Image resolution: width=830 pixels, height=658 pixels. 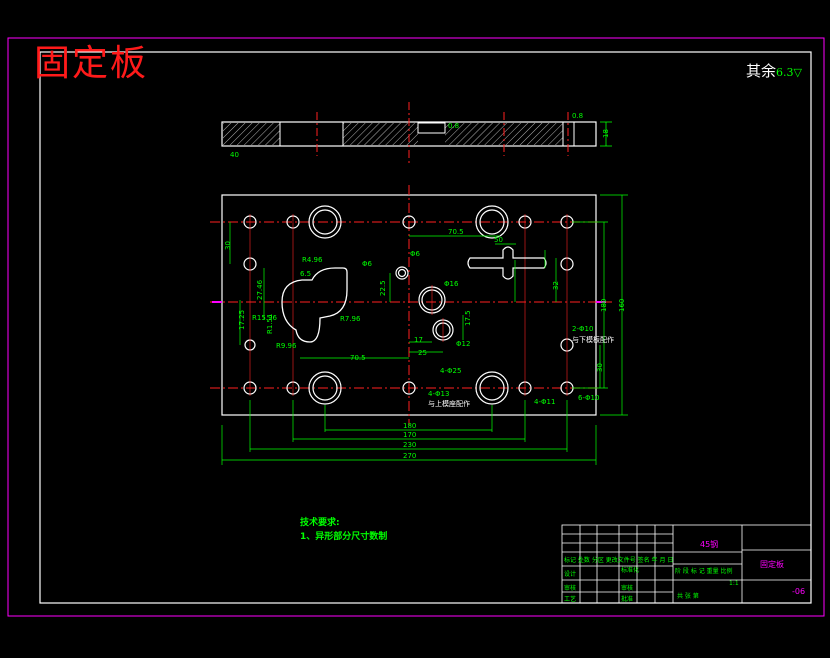 What do you see at coordinates (91, 63) in the screenshot?
I see `drawing-title: 固定板` at bounding box center [91, 63].